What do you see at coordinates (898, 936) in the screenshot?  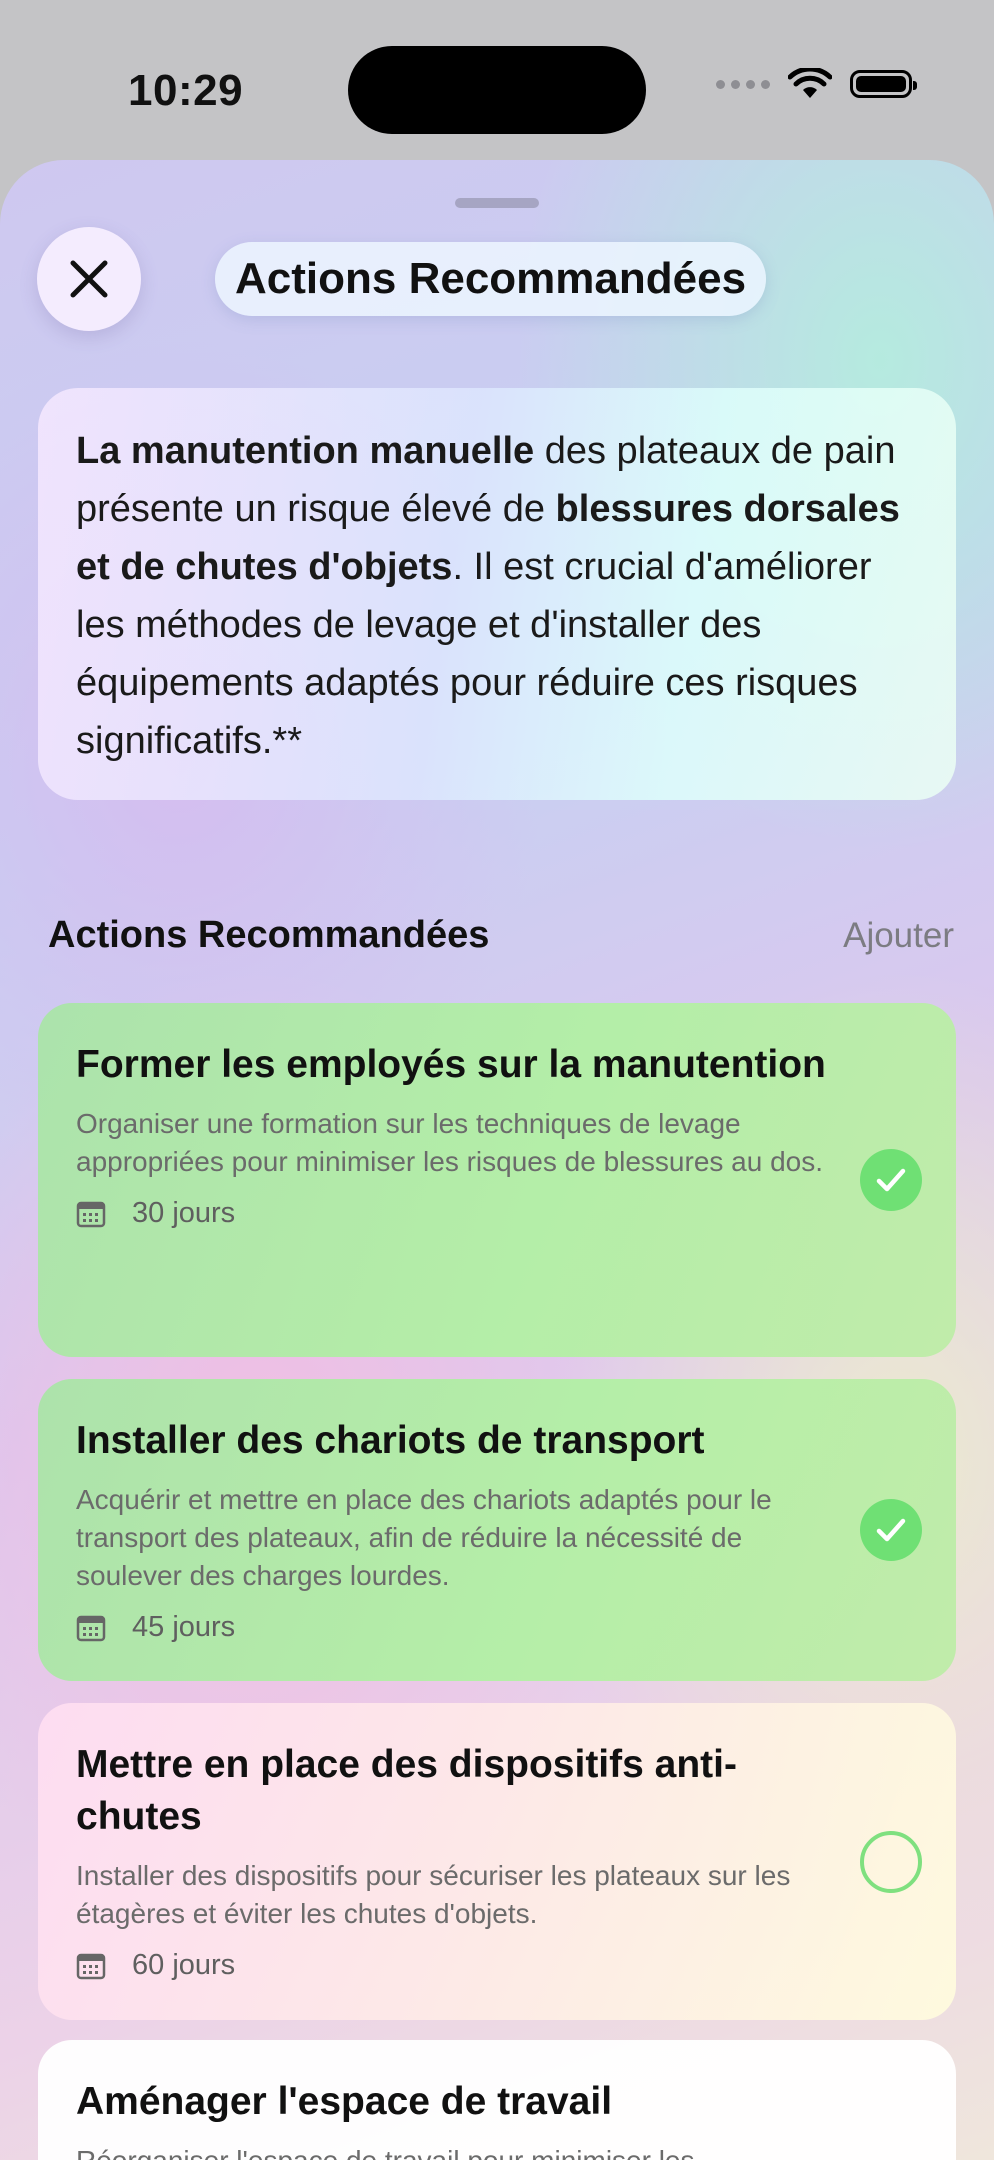 I see `add-action-button: Ajouter` at bounding box center [898, 936].